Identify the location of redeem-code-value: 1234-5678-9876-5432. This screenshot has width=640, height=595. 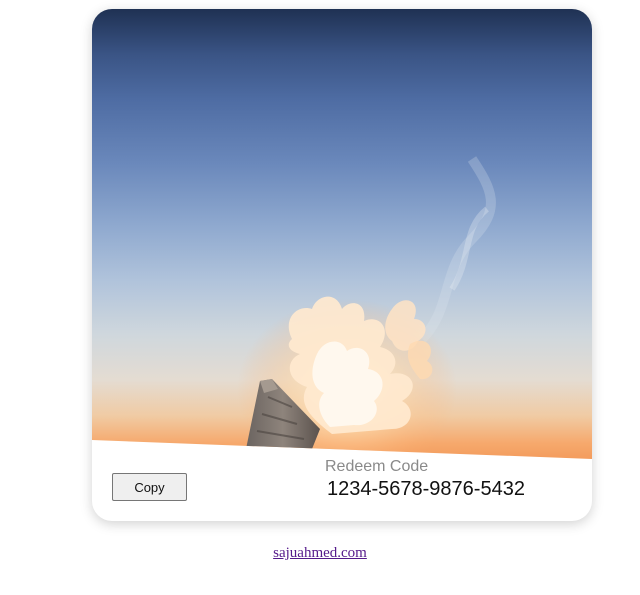
(426, 489).